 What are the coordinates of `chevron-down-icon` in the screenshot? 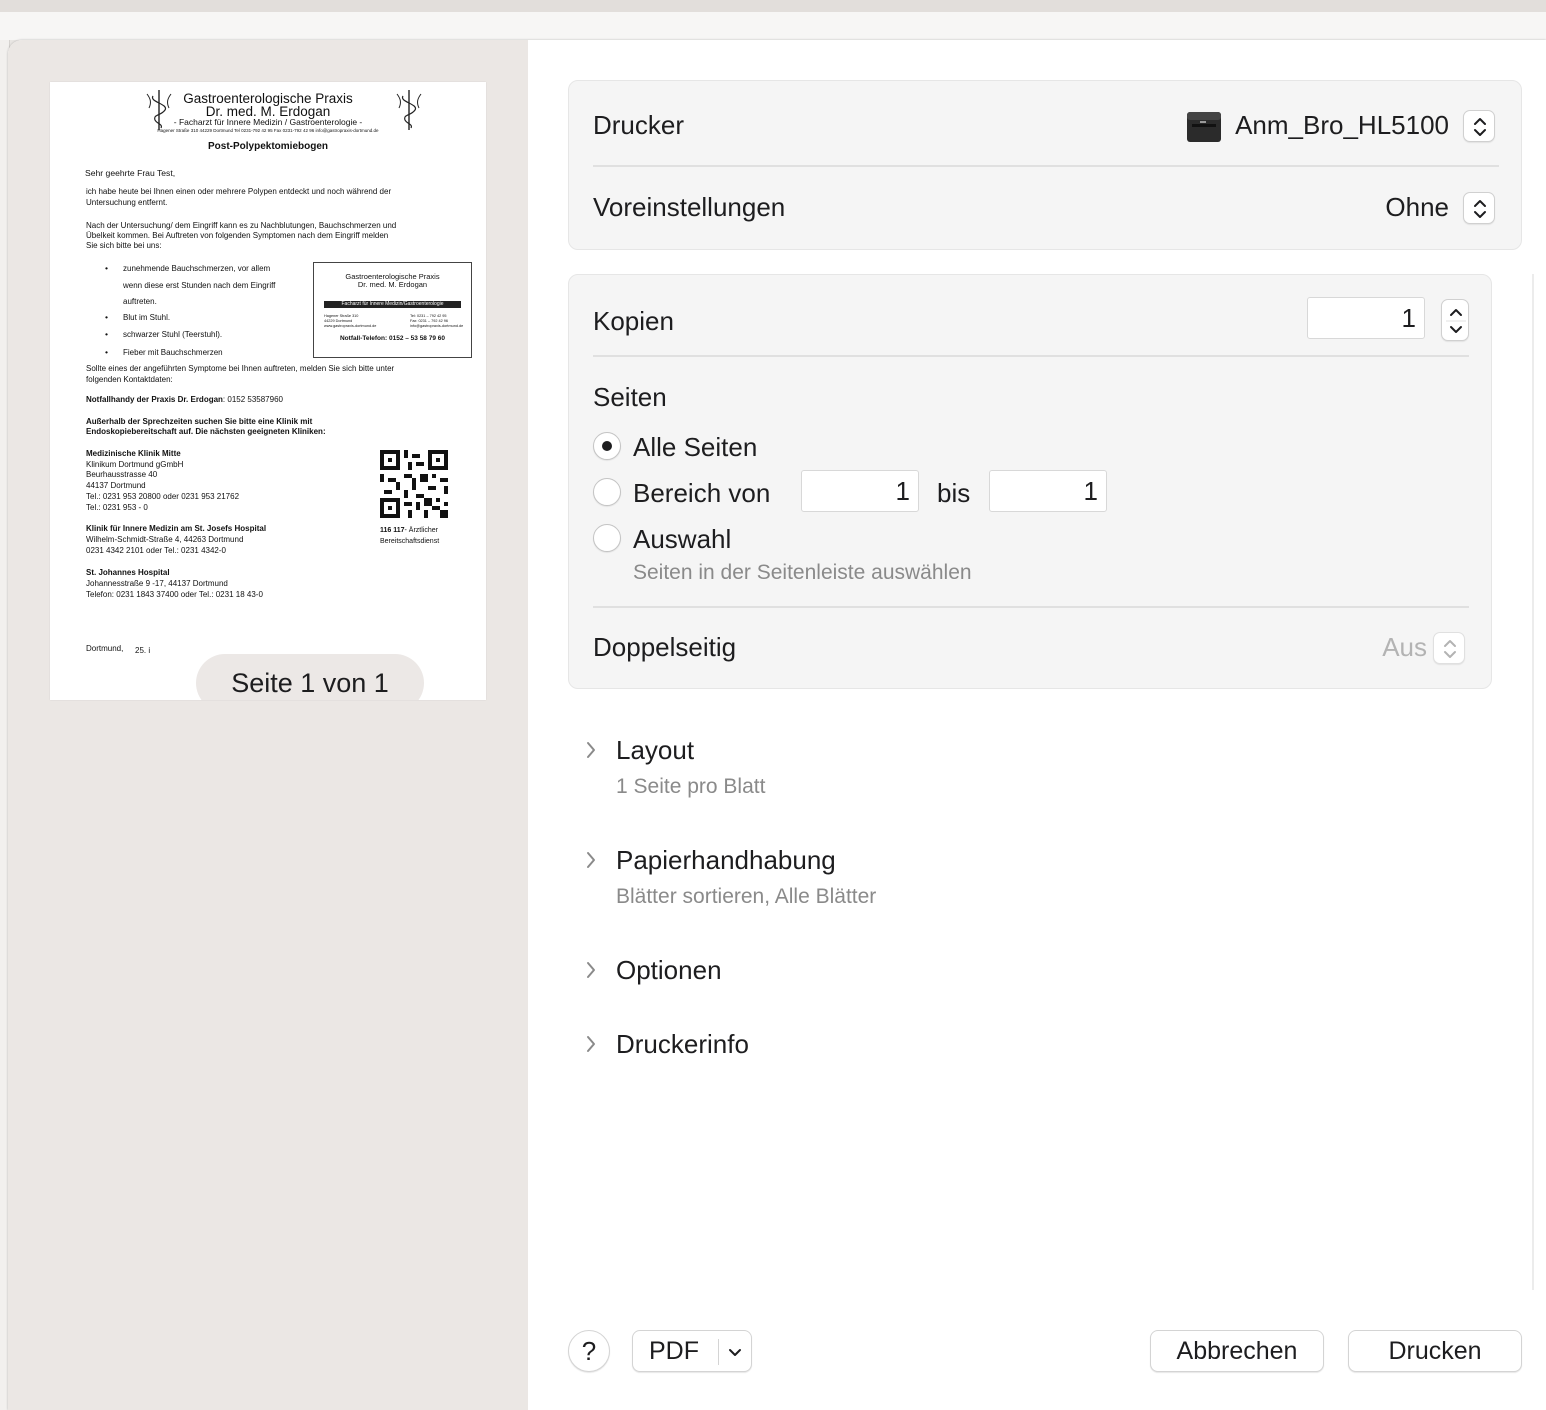 It's located at (735, 1352).